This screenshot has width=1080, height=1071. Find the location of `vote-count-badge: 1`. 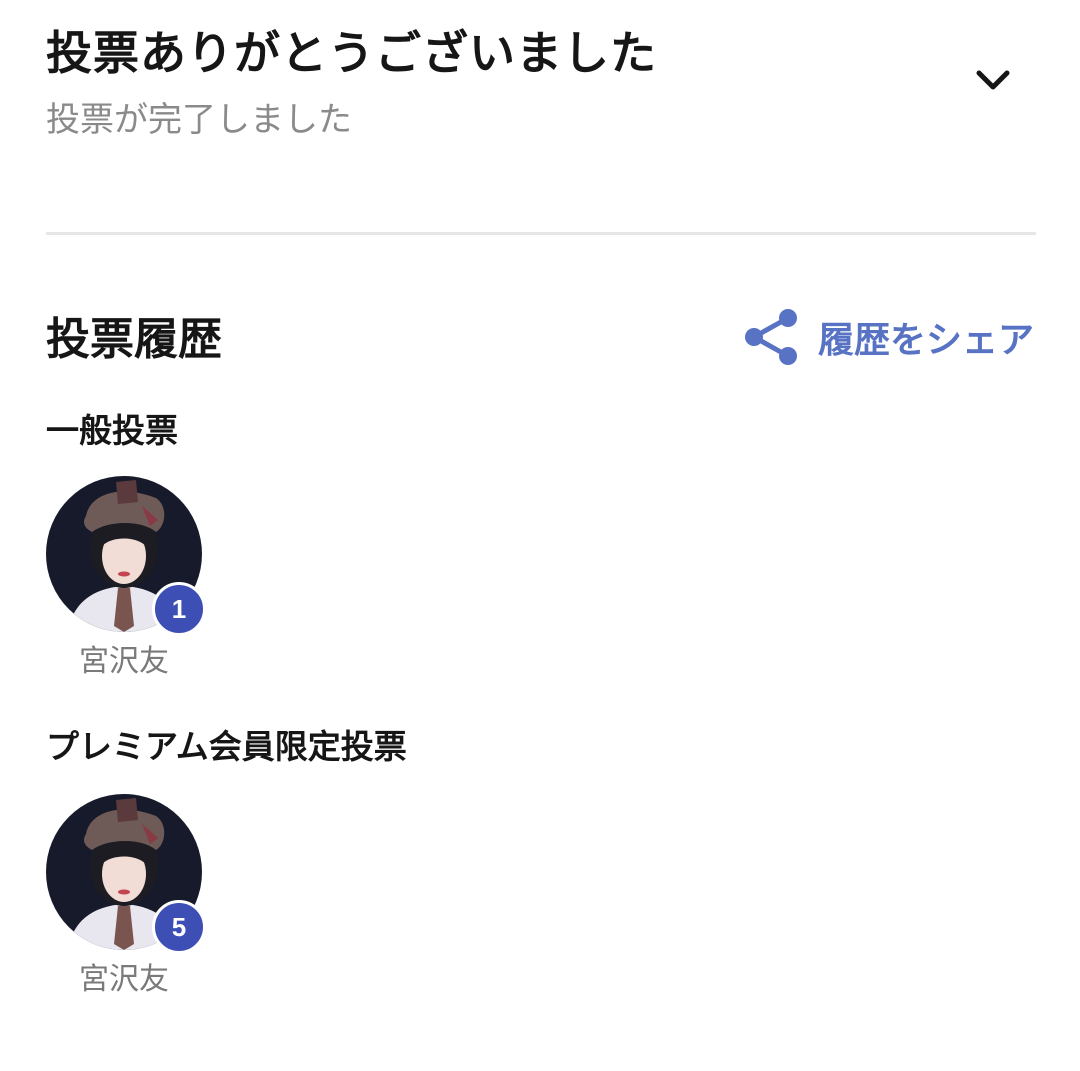

vote-count-badge: 1 is located at coordinates (179, 609).